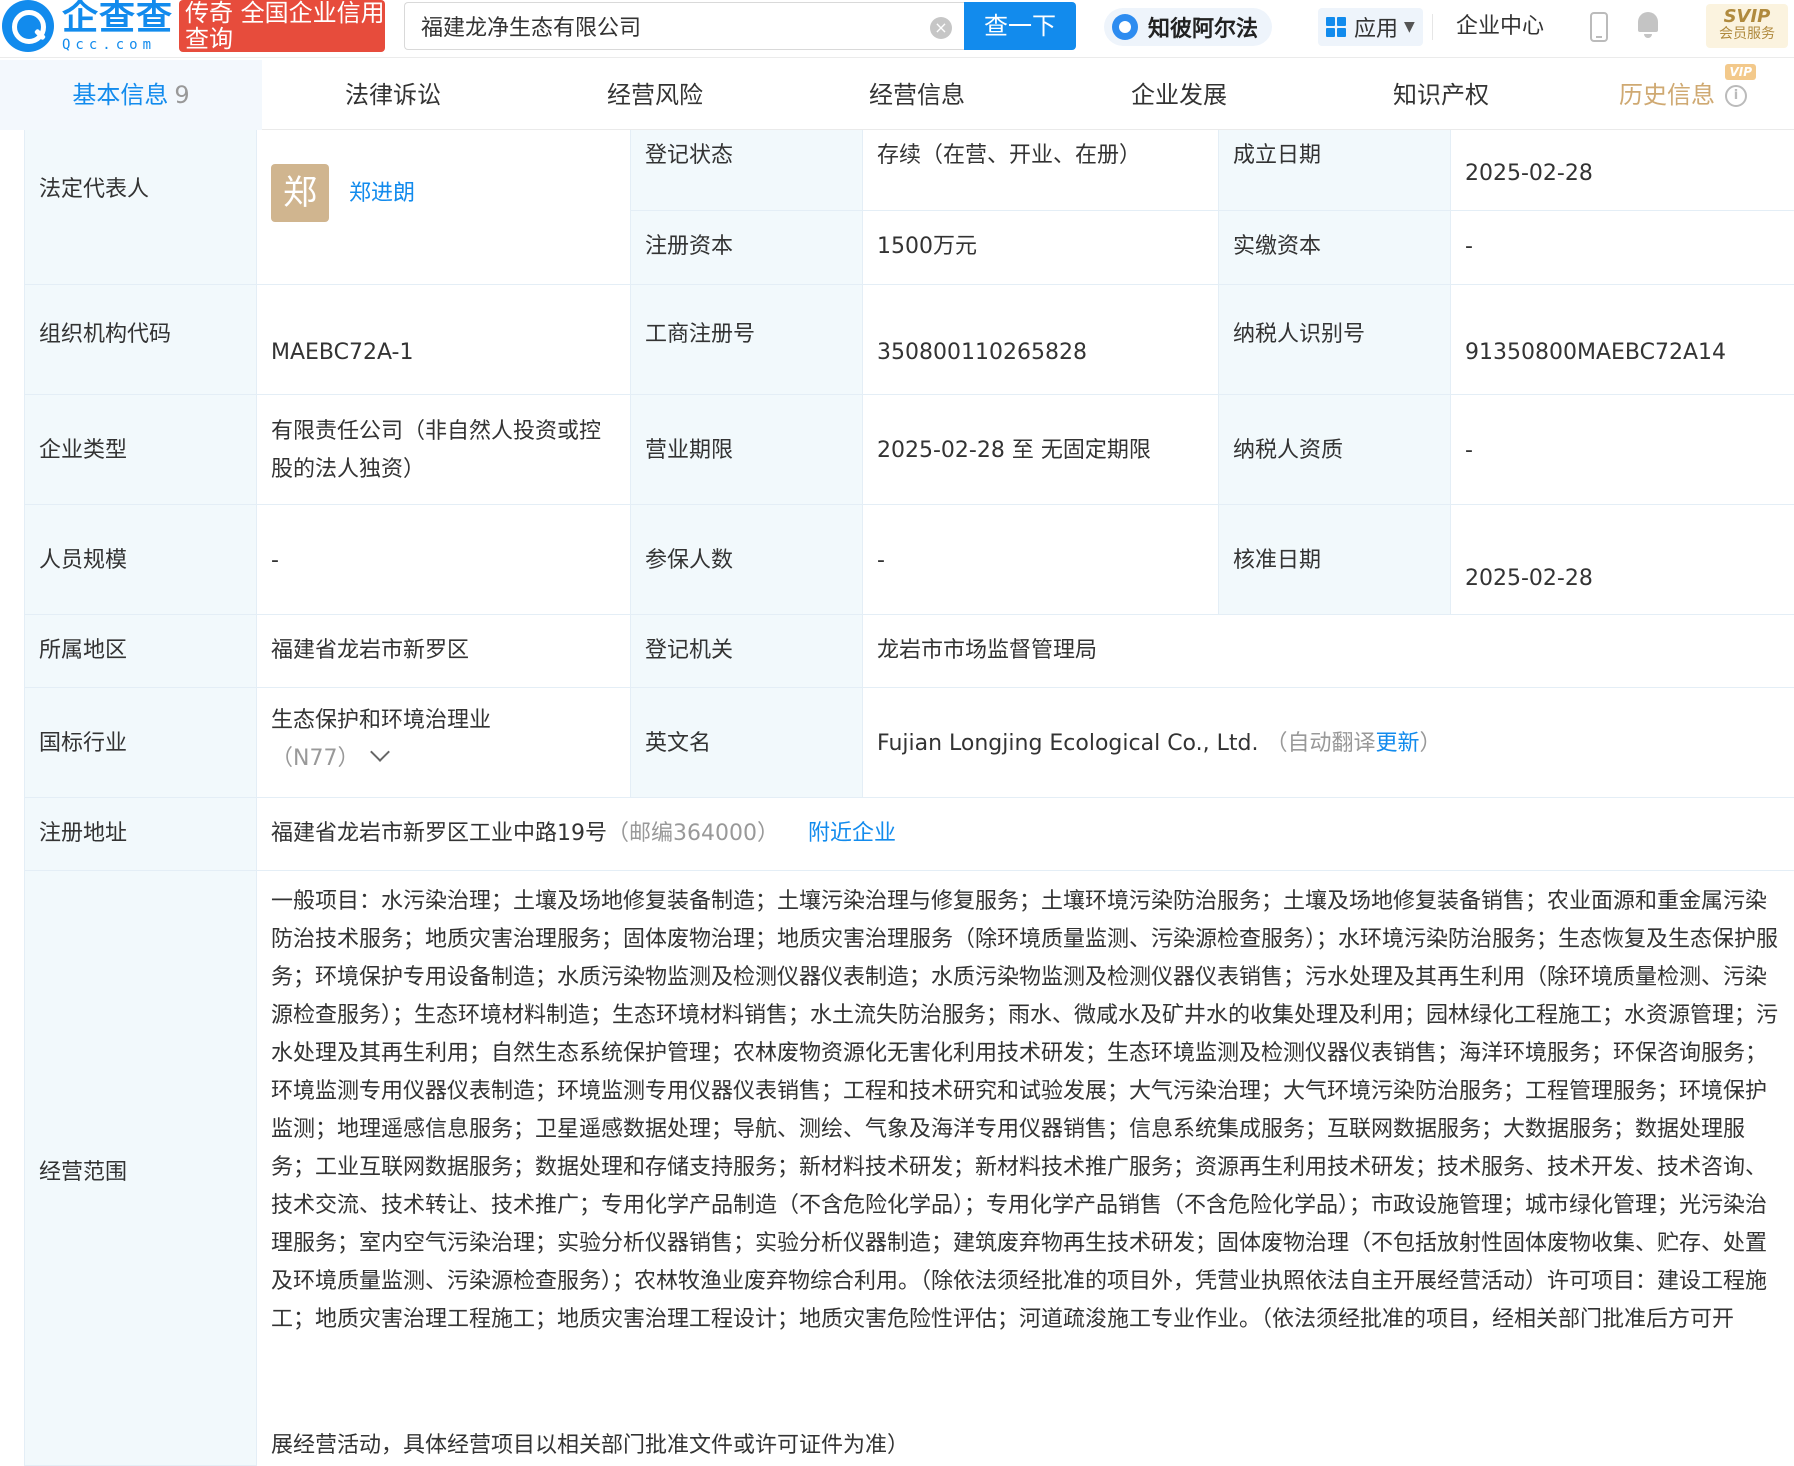 The width and height of the screenshot is (1794, 1466). What do you see at coordinates (1041, 248) in the screenshot?
I see `table-cell: 1500万元` at bounding box center [1041, 248].